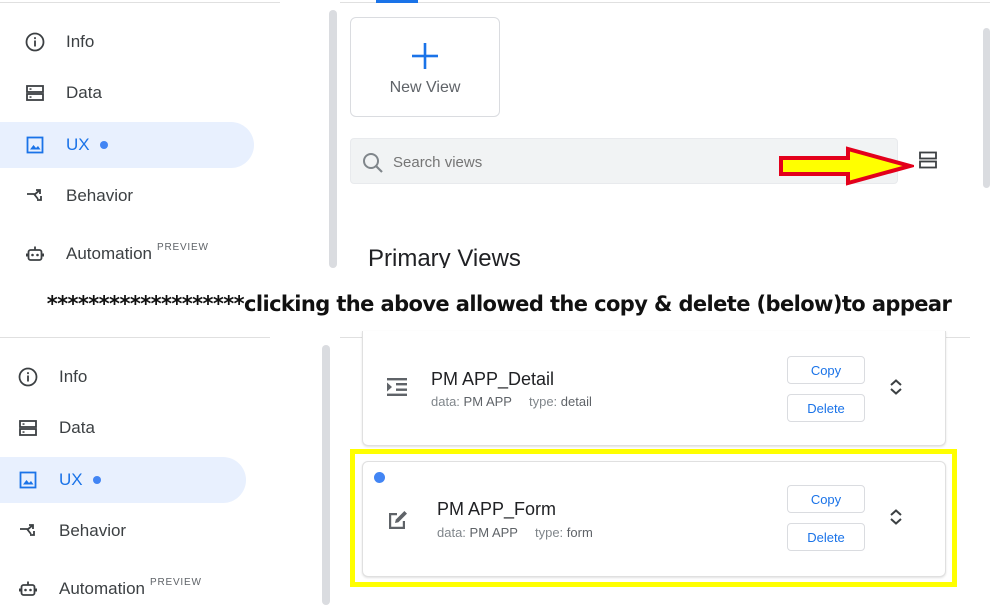  I want to click on annotation-arrow, so click(848, 168).